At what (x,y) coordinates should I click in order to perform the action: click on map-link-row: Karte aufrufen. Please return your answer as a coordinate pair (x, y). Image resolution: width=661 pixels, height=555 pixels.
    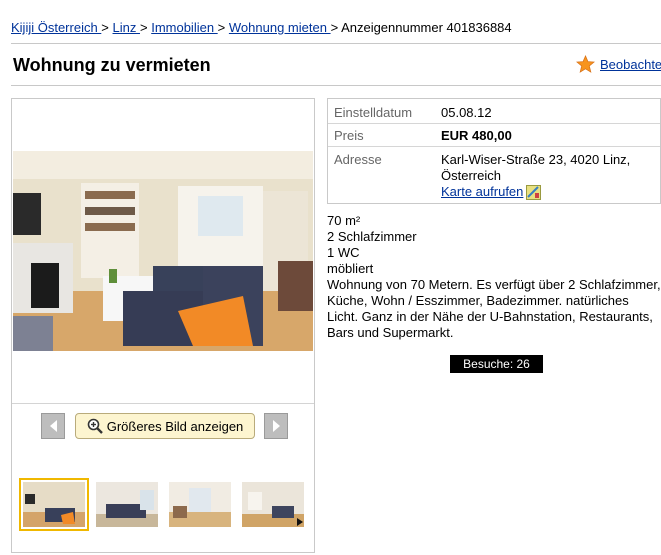
    Looking at the image, I should click on (535, 192).